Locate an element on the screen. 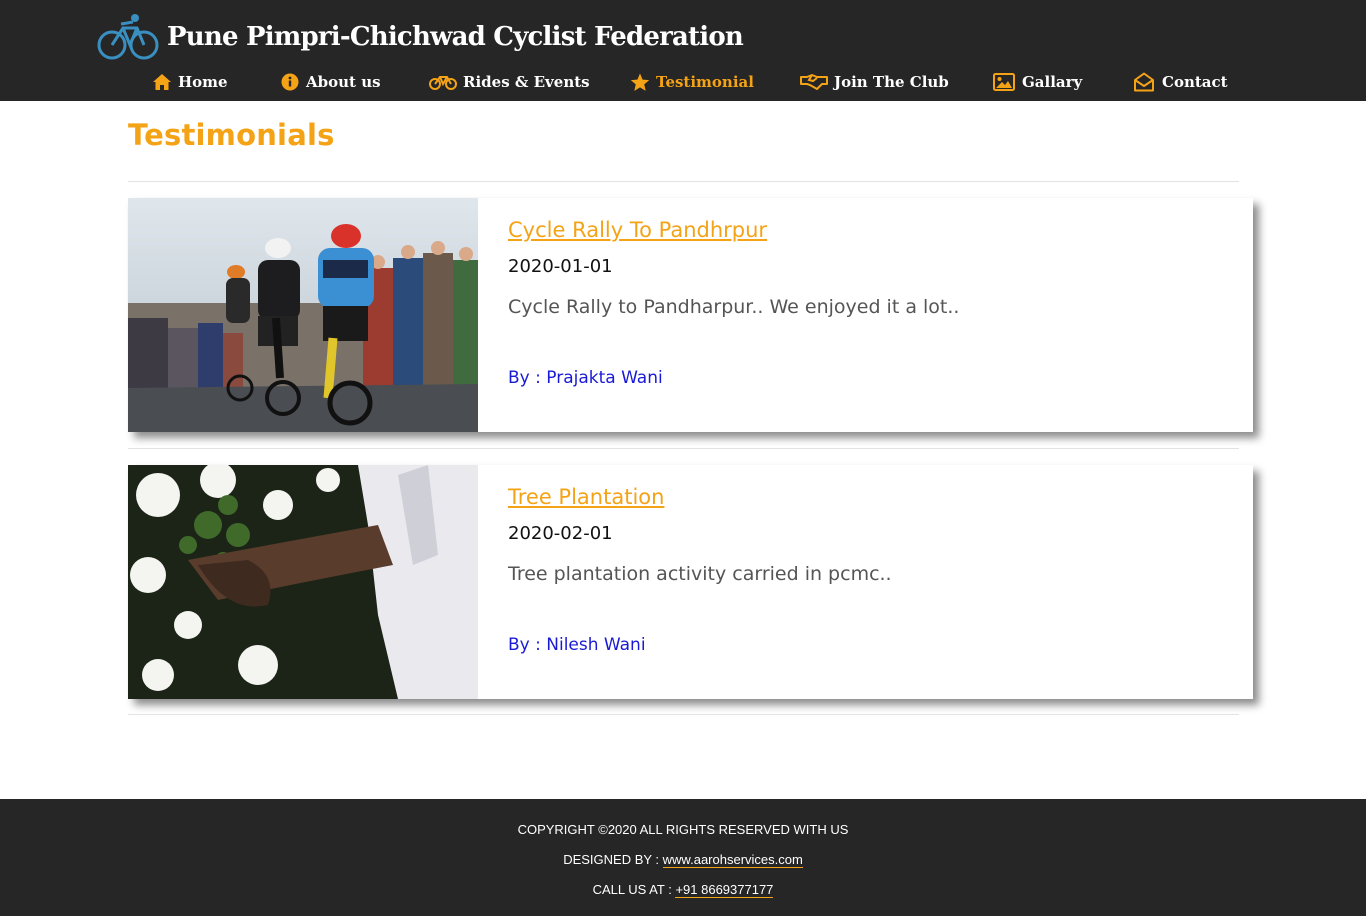  nav-item-testimonial: Testimonial is located at coordinates (692, 82).